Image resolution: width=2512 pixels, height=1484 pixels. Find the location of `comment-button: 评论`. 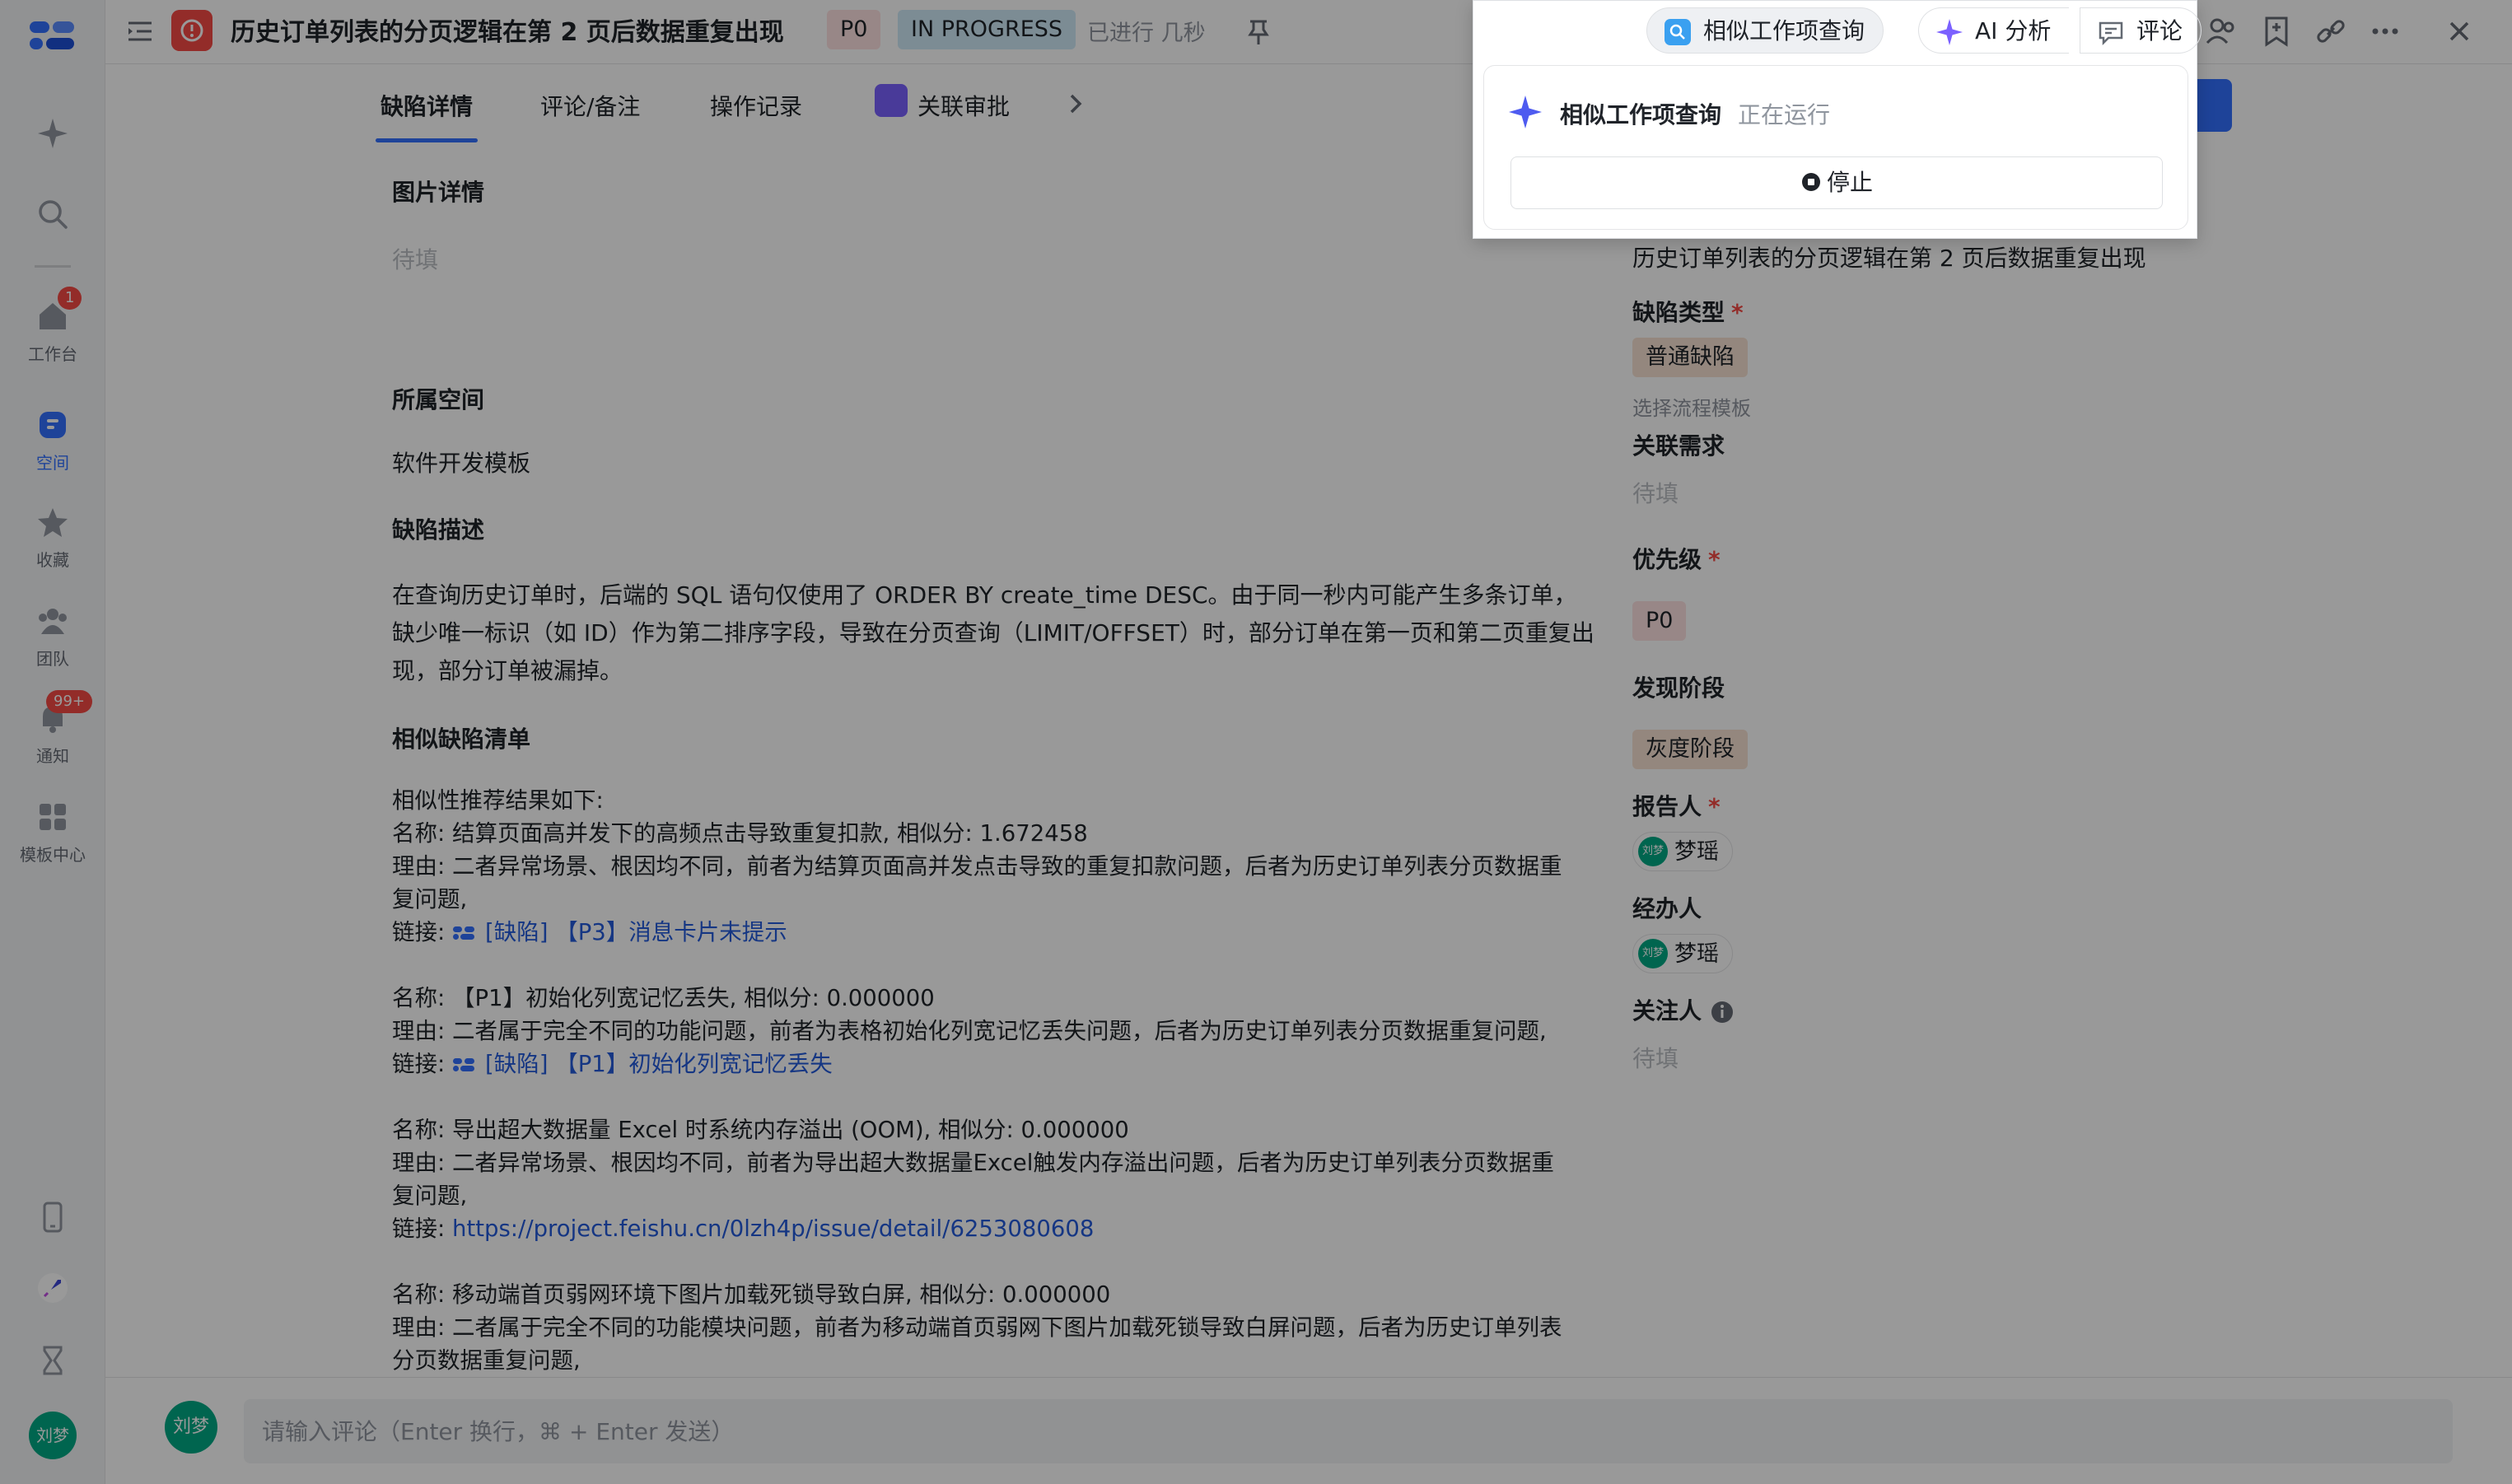

comment-button: 评论 is located at coordinates (2141, 30).